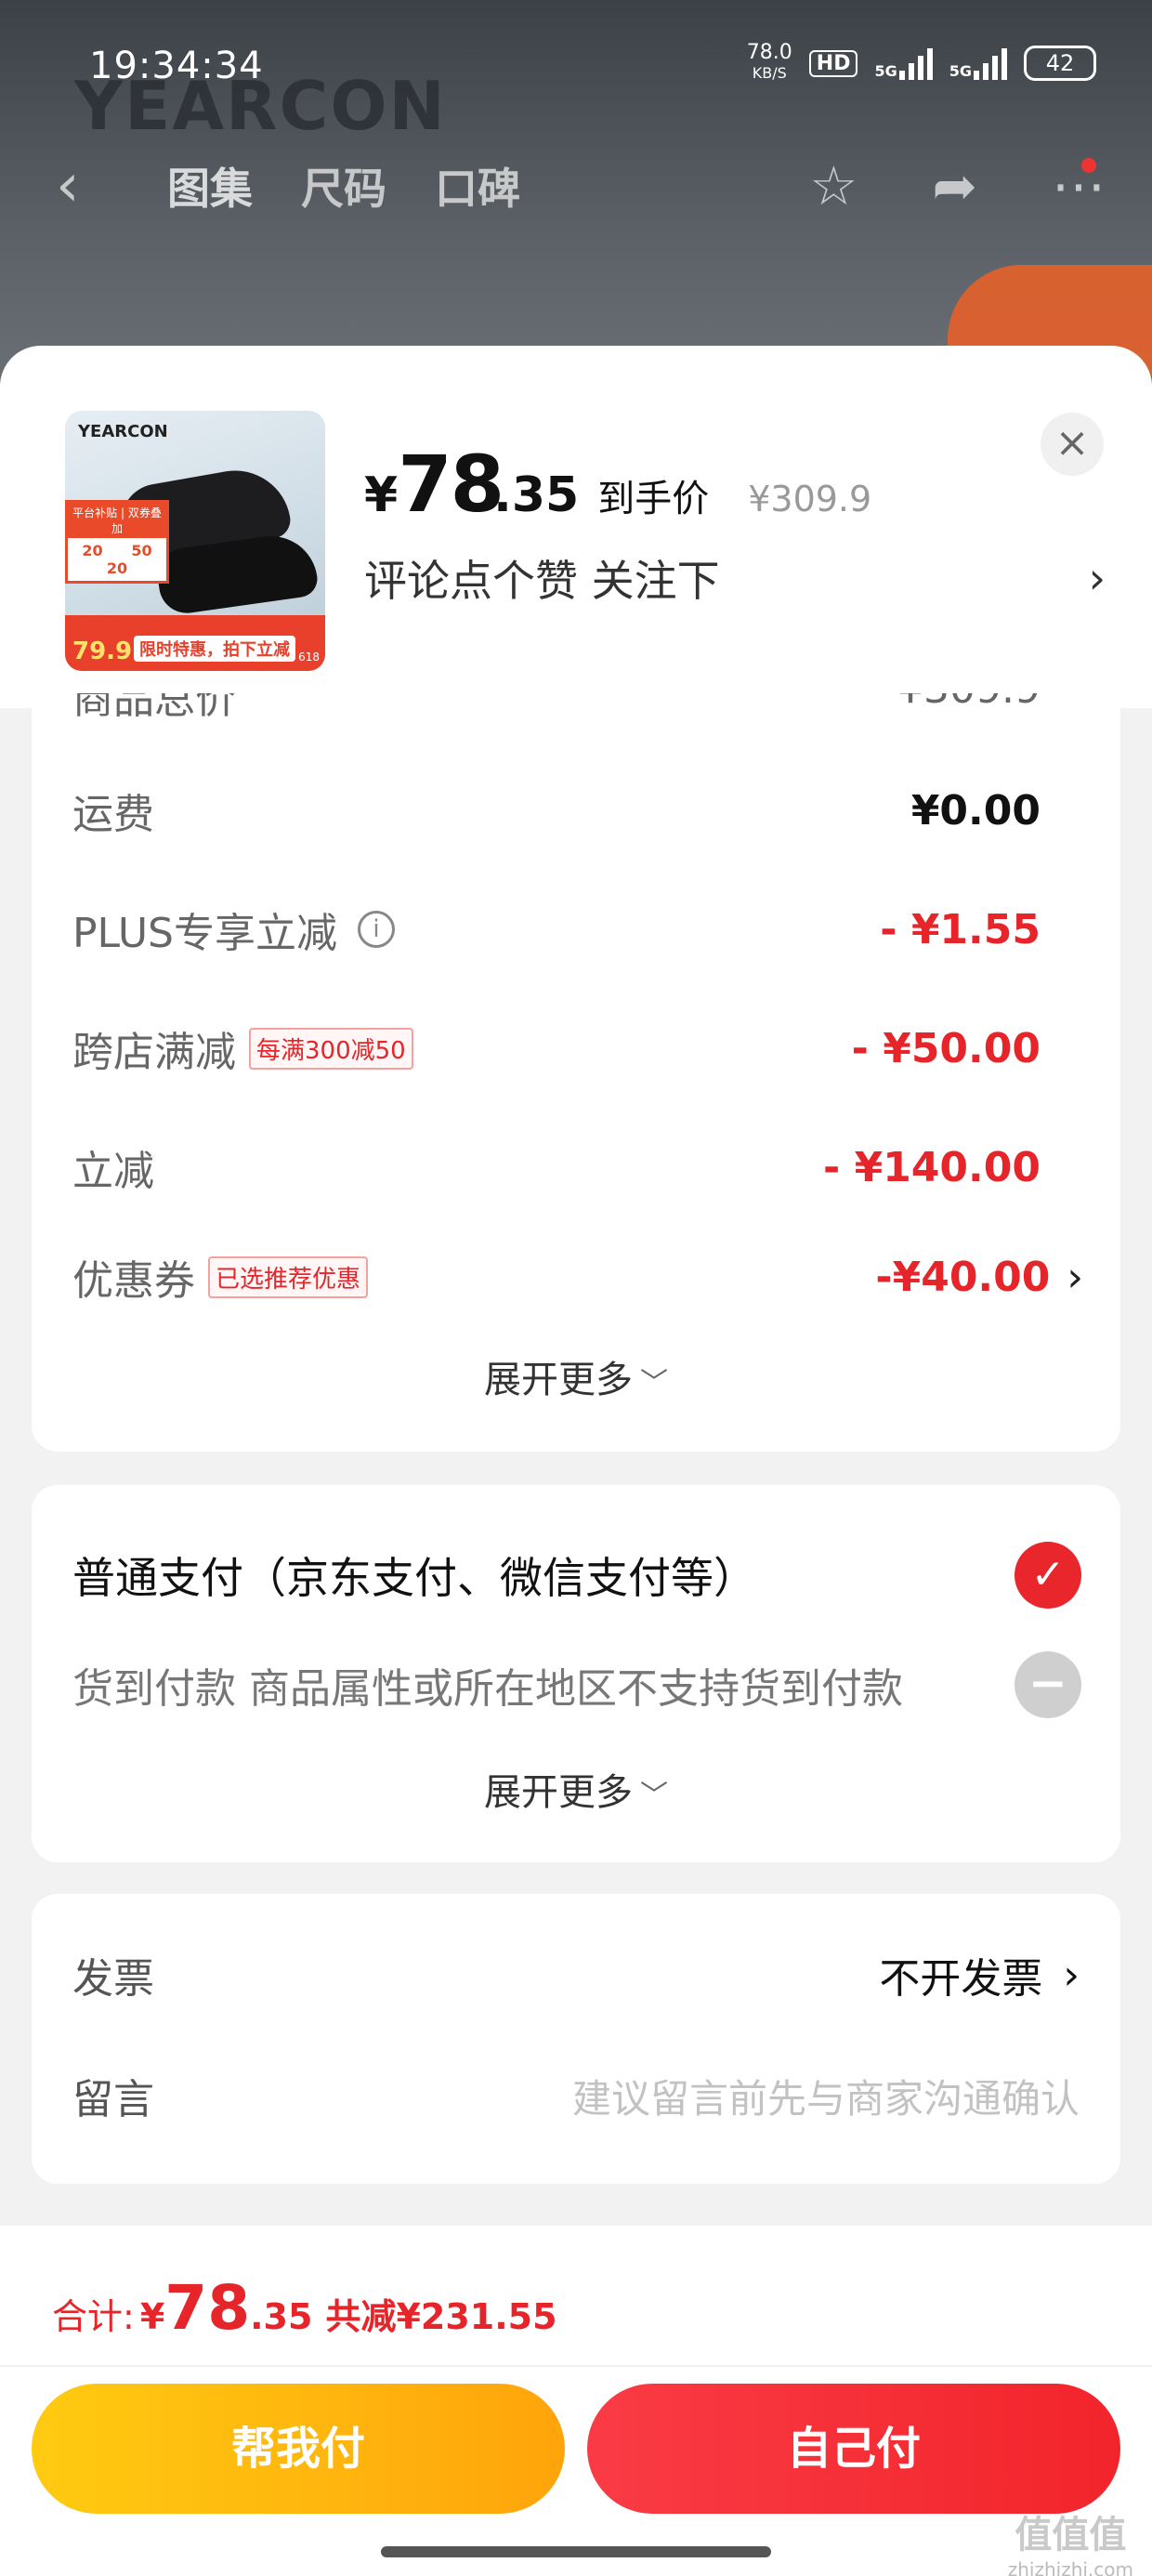 This screenshot has width=1152, height=2576. What do you see at coordinates (826, 2096) in the screenshot?
I see `note-input: 建议留言前先与商家沟通确认` at bounding box center [826, 2096].